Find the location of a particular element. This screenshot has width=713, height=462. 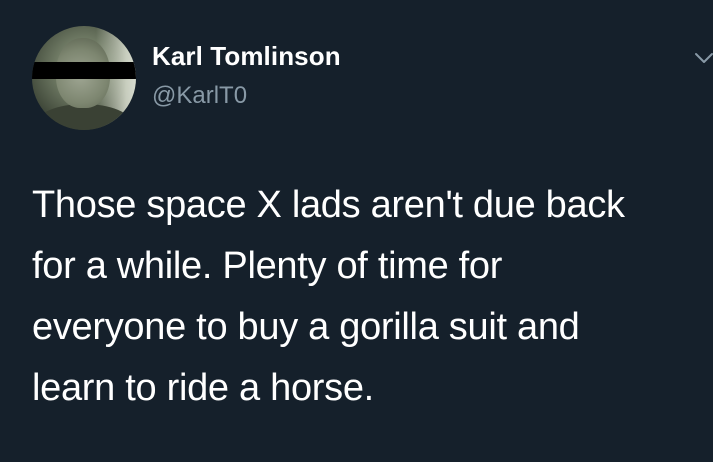

chevron-down-icon is located at coordinates (703, 58).